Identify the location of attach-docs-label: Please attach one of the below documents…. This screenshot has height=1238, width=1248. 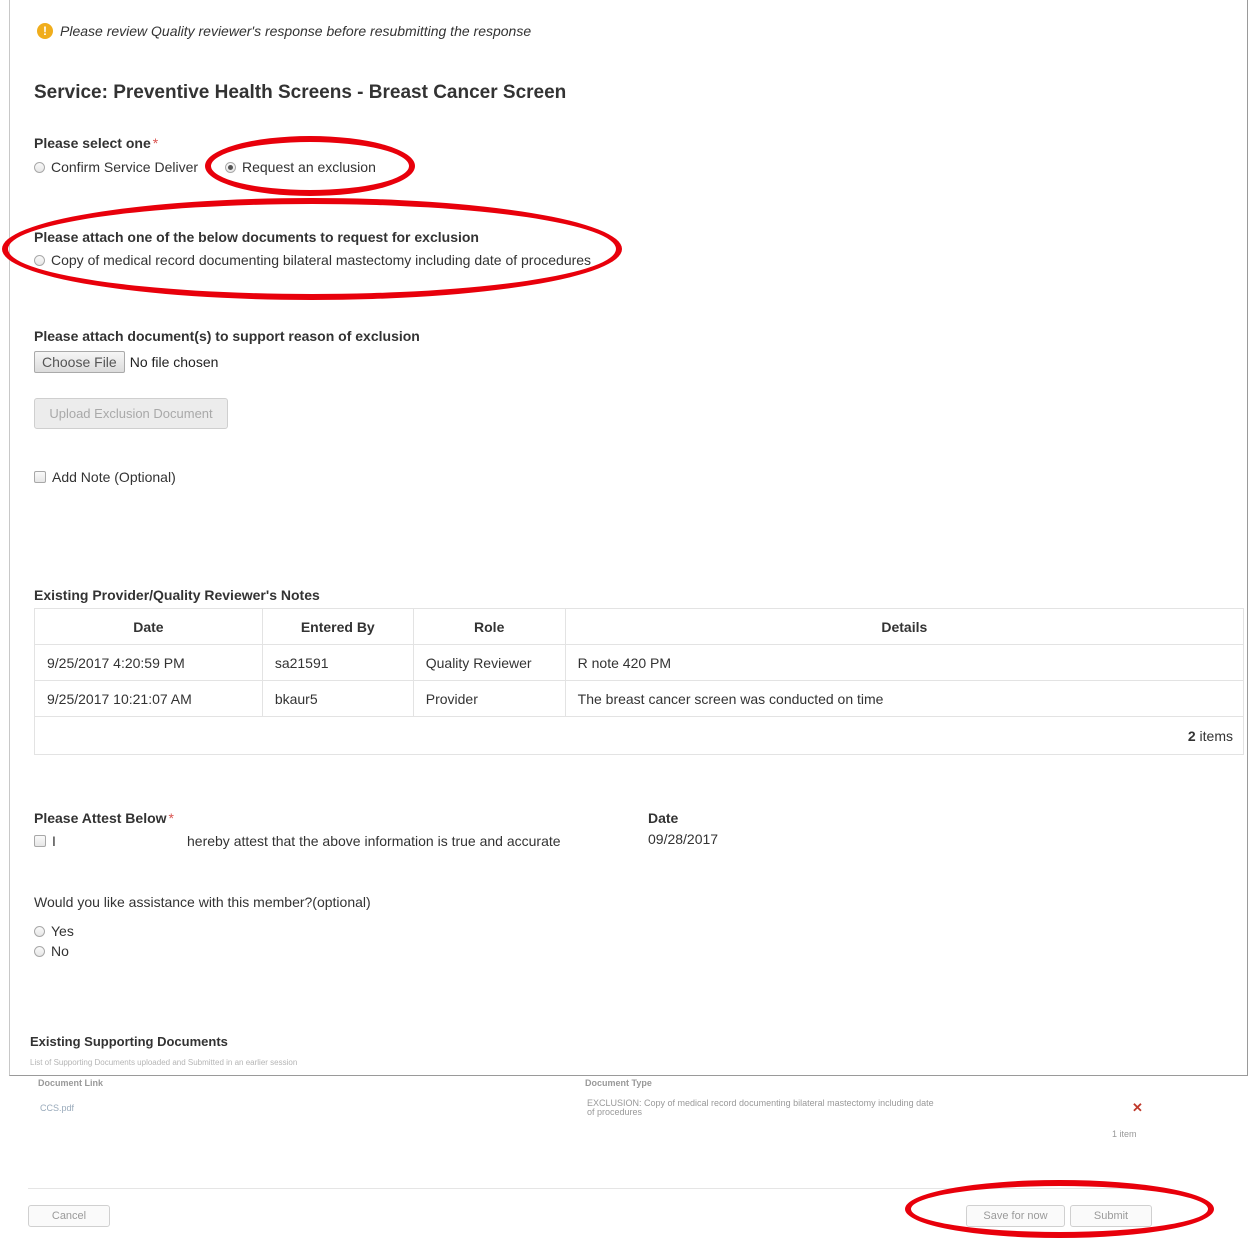
(256, 237).